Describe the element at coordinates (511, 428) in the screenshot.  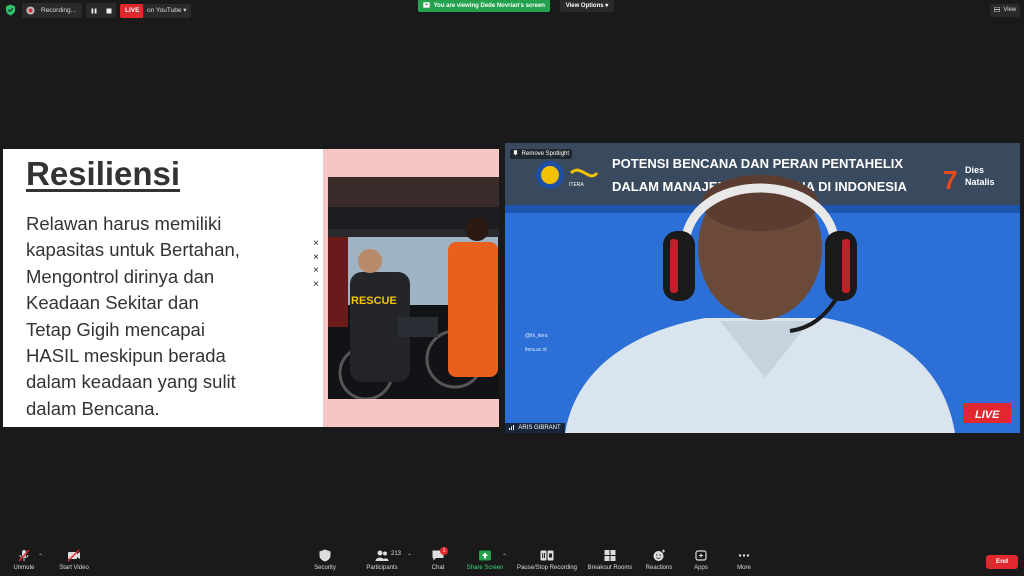
I see `signal-bars-icon` at that location.